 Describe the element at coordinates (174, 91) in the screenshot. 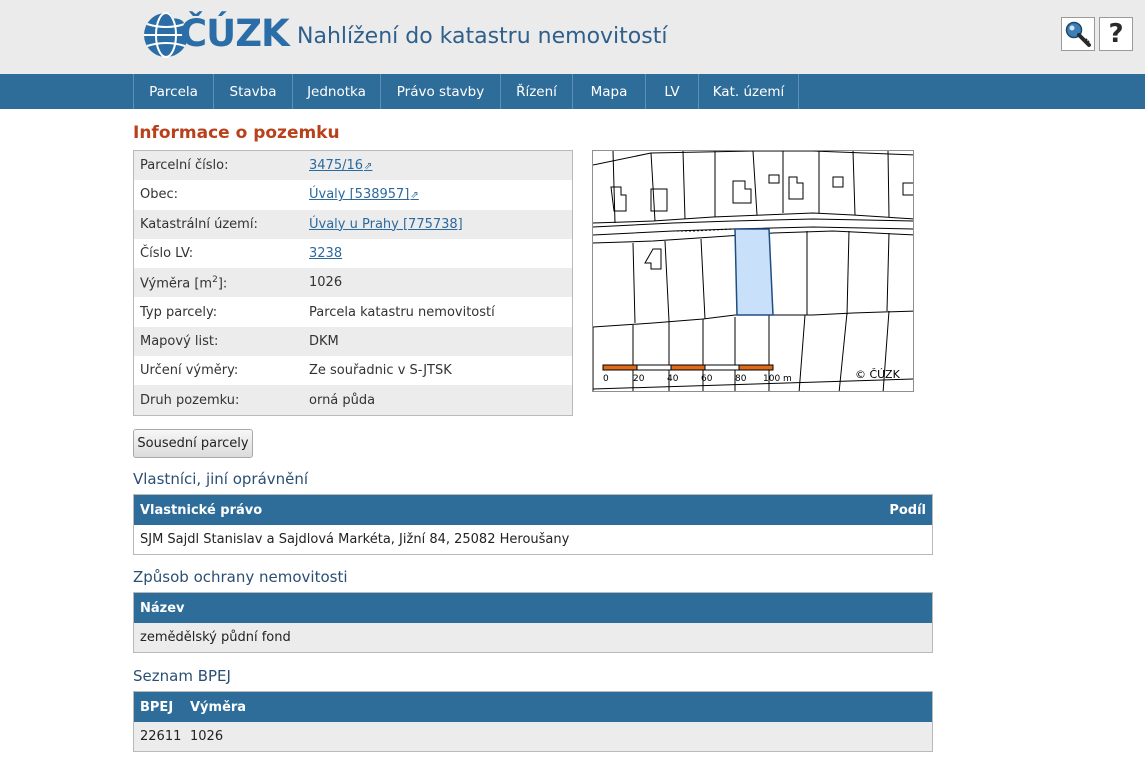

I see `nav-parcela: Parcela` at that location.